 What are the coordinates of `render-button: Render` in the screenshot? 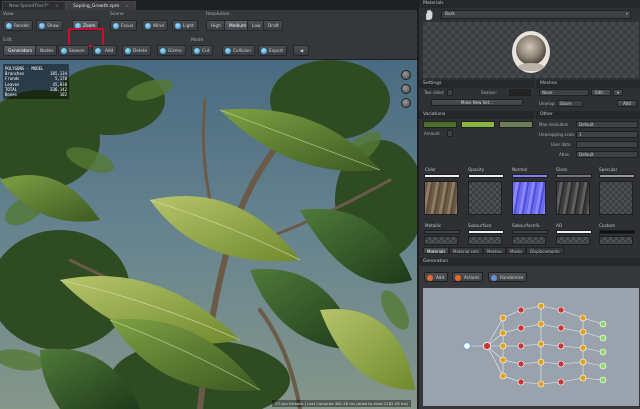 It's located at (18, 25).